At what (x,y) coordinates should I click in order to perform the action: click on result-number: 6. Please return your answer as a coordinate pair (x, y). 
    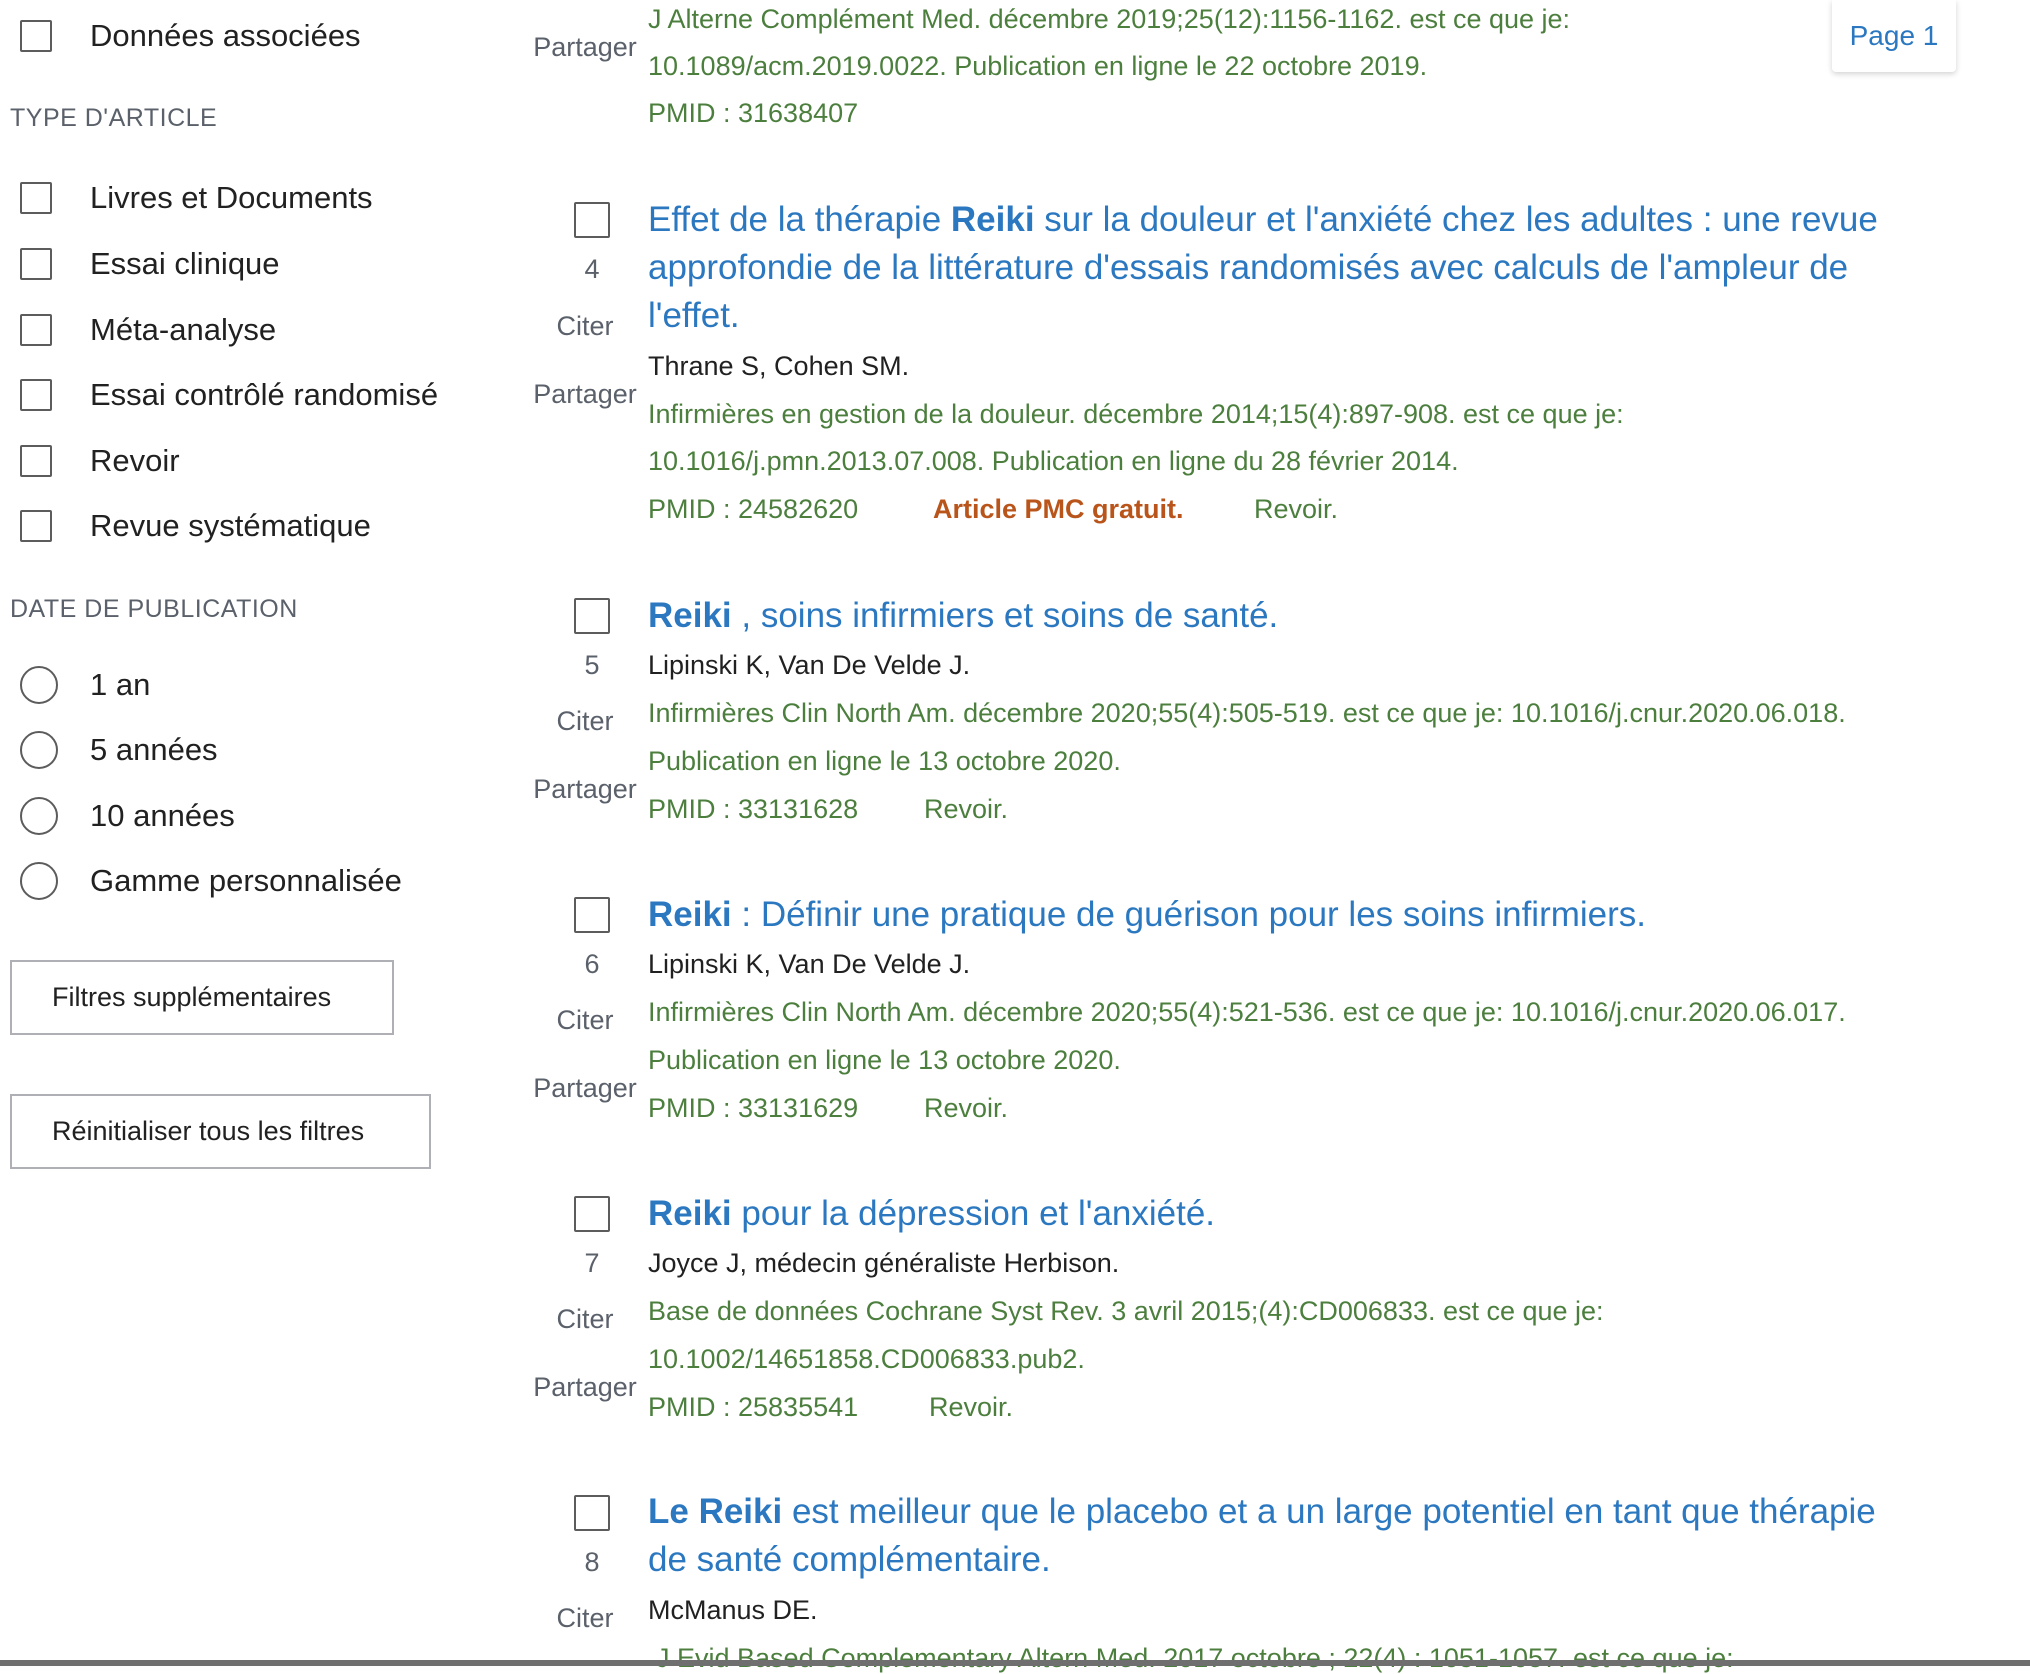
    Looking at the image, I should click on (592, 964).